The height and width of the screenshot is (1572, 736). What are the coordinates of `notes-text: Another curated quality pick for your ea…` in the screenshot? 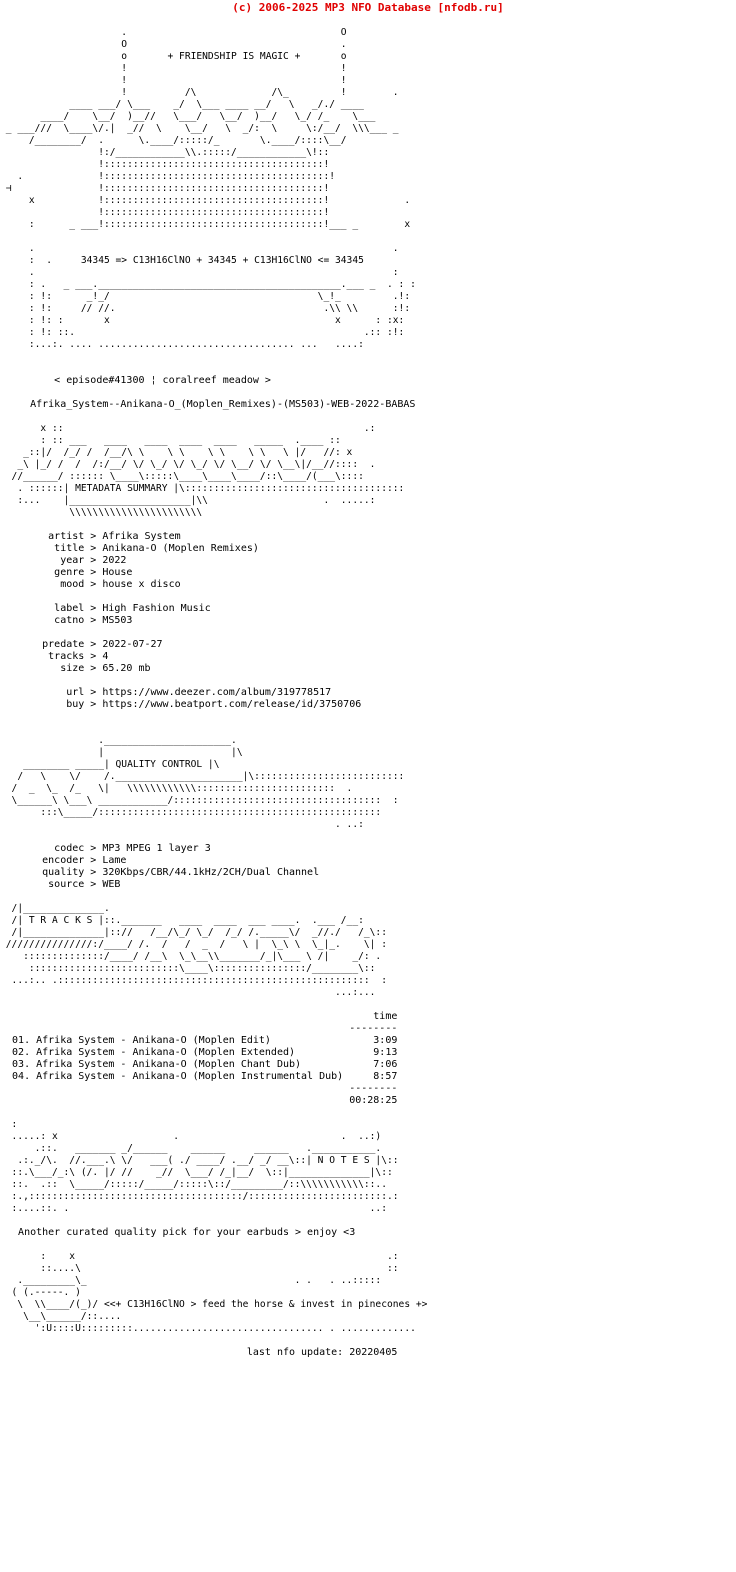 It's located at (187, 1232).